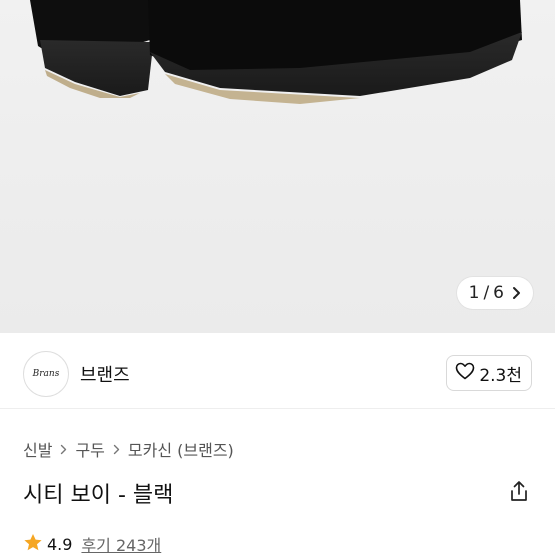 The height and width of the screenshot is (556, 555). I want to click on product-title: 시티 보이 - 블랙, so click(98, 495).